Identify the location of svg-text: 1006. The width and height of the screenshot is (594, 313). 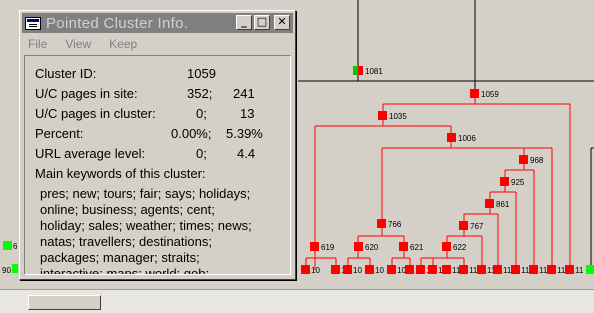
(467, 138).